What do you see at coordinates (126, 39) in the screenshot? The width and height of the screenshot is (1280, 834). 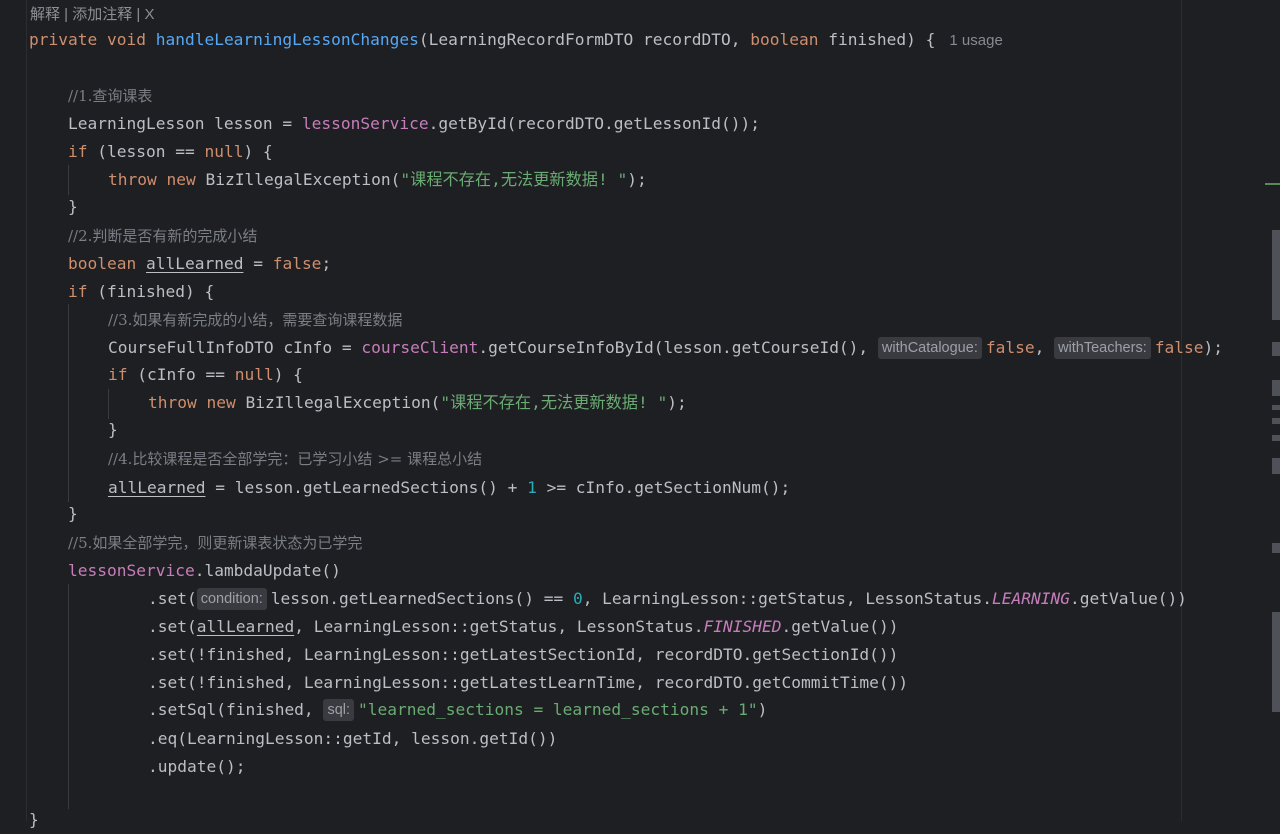 I see `keyword-void: void` at bounding box center [126, 39].